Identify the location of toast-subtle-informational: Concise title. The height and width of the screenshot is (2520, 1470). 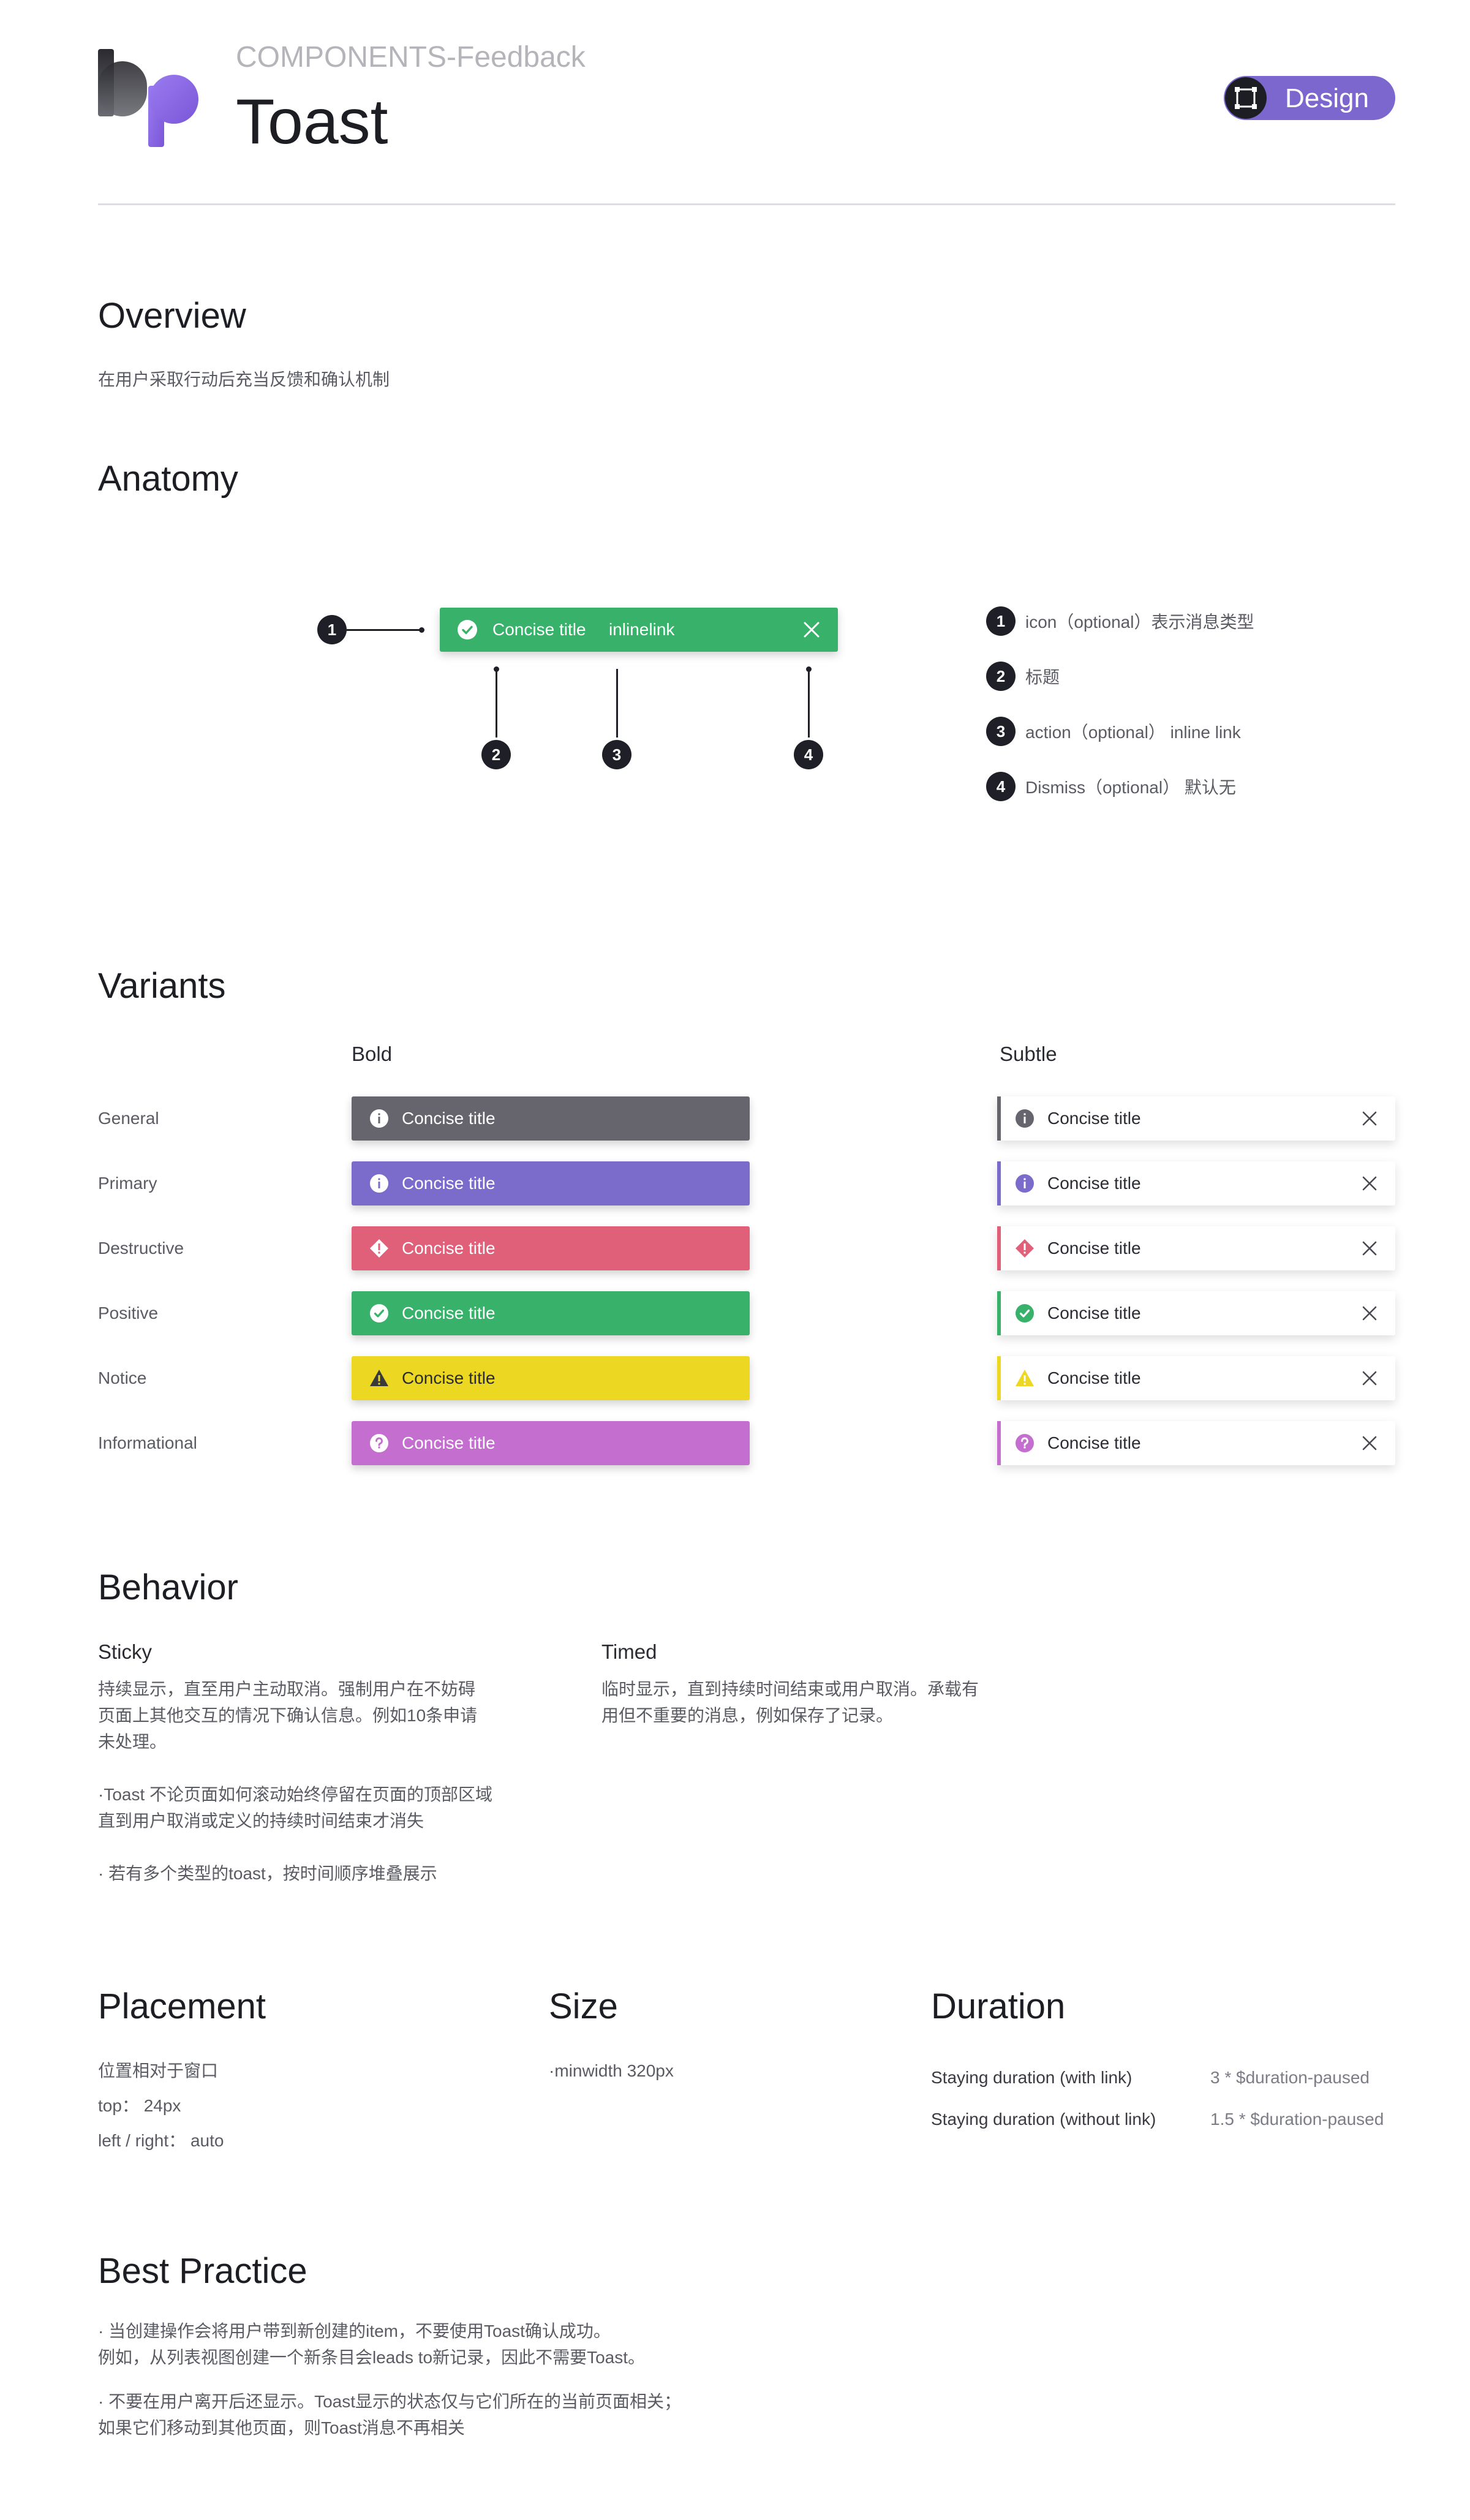
(1196, 1443).